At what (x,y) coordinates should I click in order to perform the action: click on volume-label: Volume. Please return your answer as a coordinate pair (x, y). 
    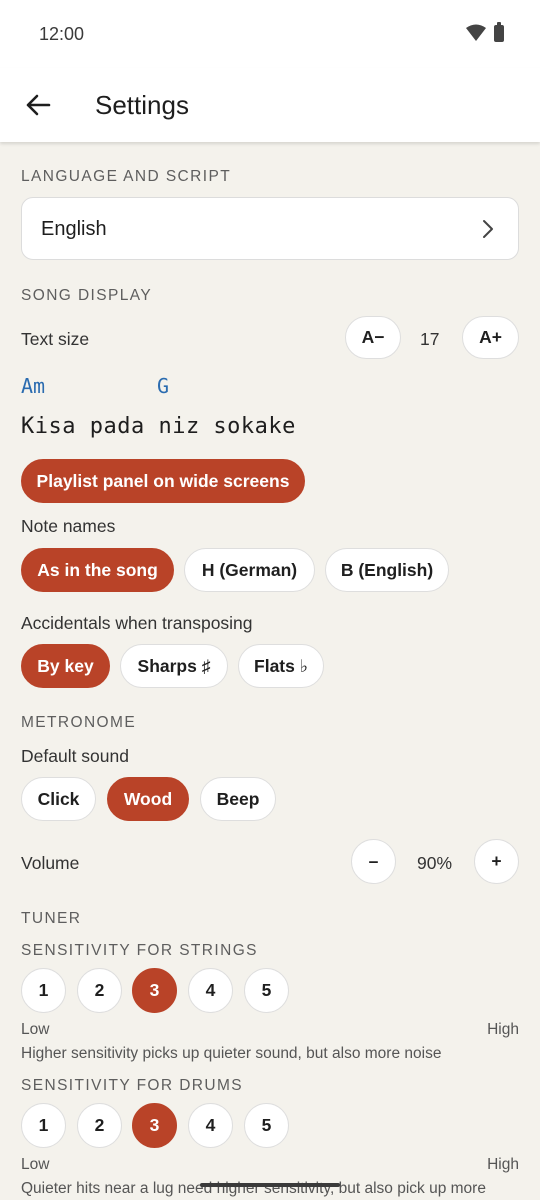
    Looking at the image, I should click on (50, 863).